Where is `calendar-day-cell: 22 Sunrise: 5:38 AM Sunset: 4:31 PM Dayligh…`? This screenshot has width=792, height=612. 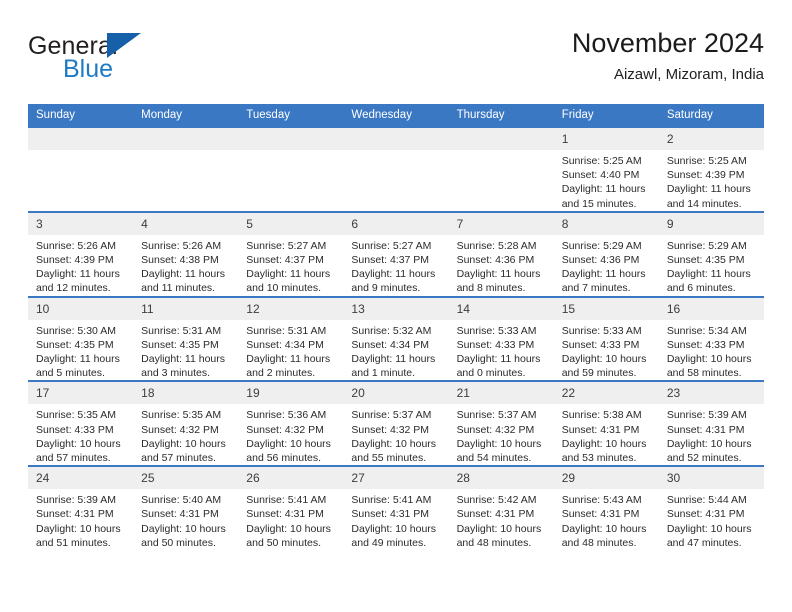
calendar-day-cell: 22 Sunrise: 5:38 AM Sunset: 4:31 PM Dayligh… is located at coordinates (606, 423).